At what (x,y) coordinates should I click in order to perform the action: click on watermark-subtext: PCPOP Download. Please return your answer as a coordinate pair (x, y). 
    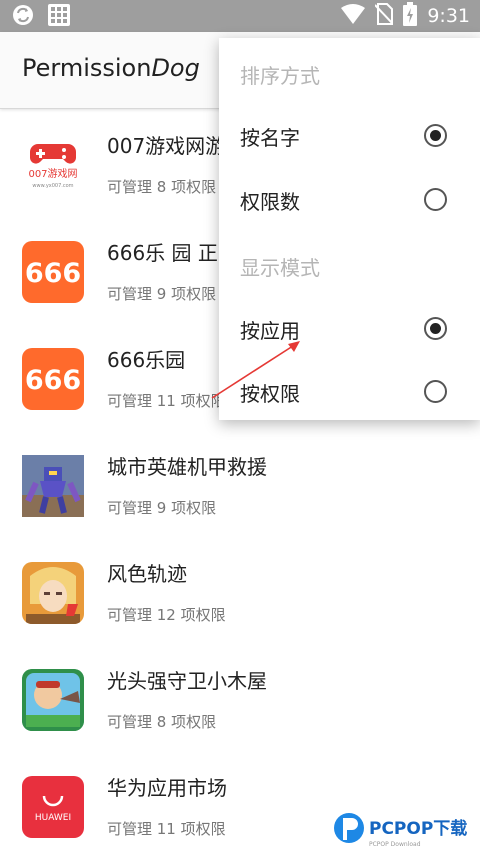
    Looking at the image, I should click on (395, 844).